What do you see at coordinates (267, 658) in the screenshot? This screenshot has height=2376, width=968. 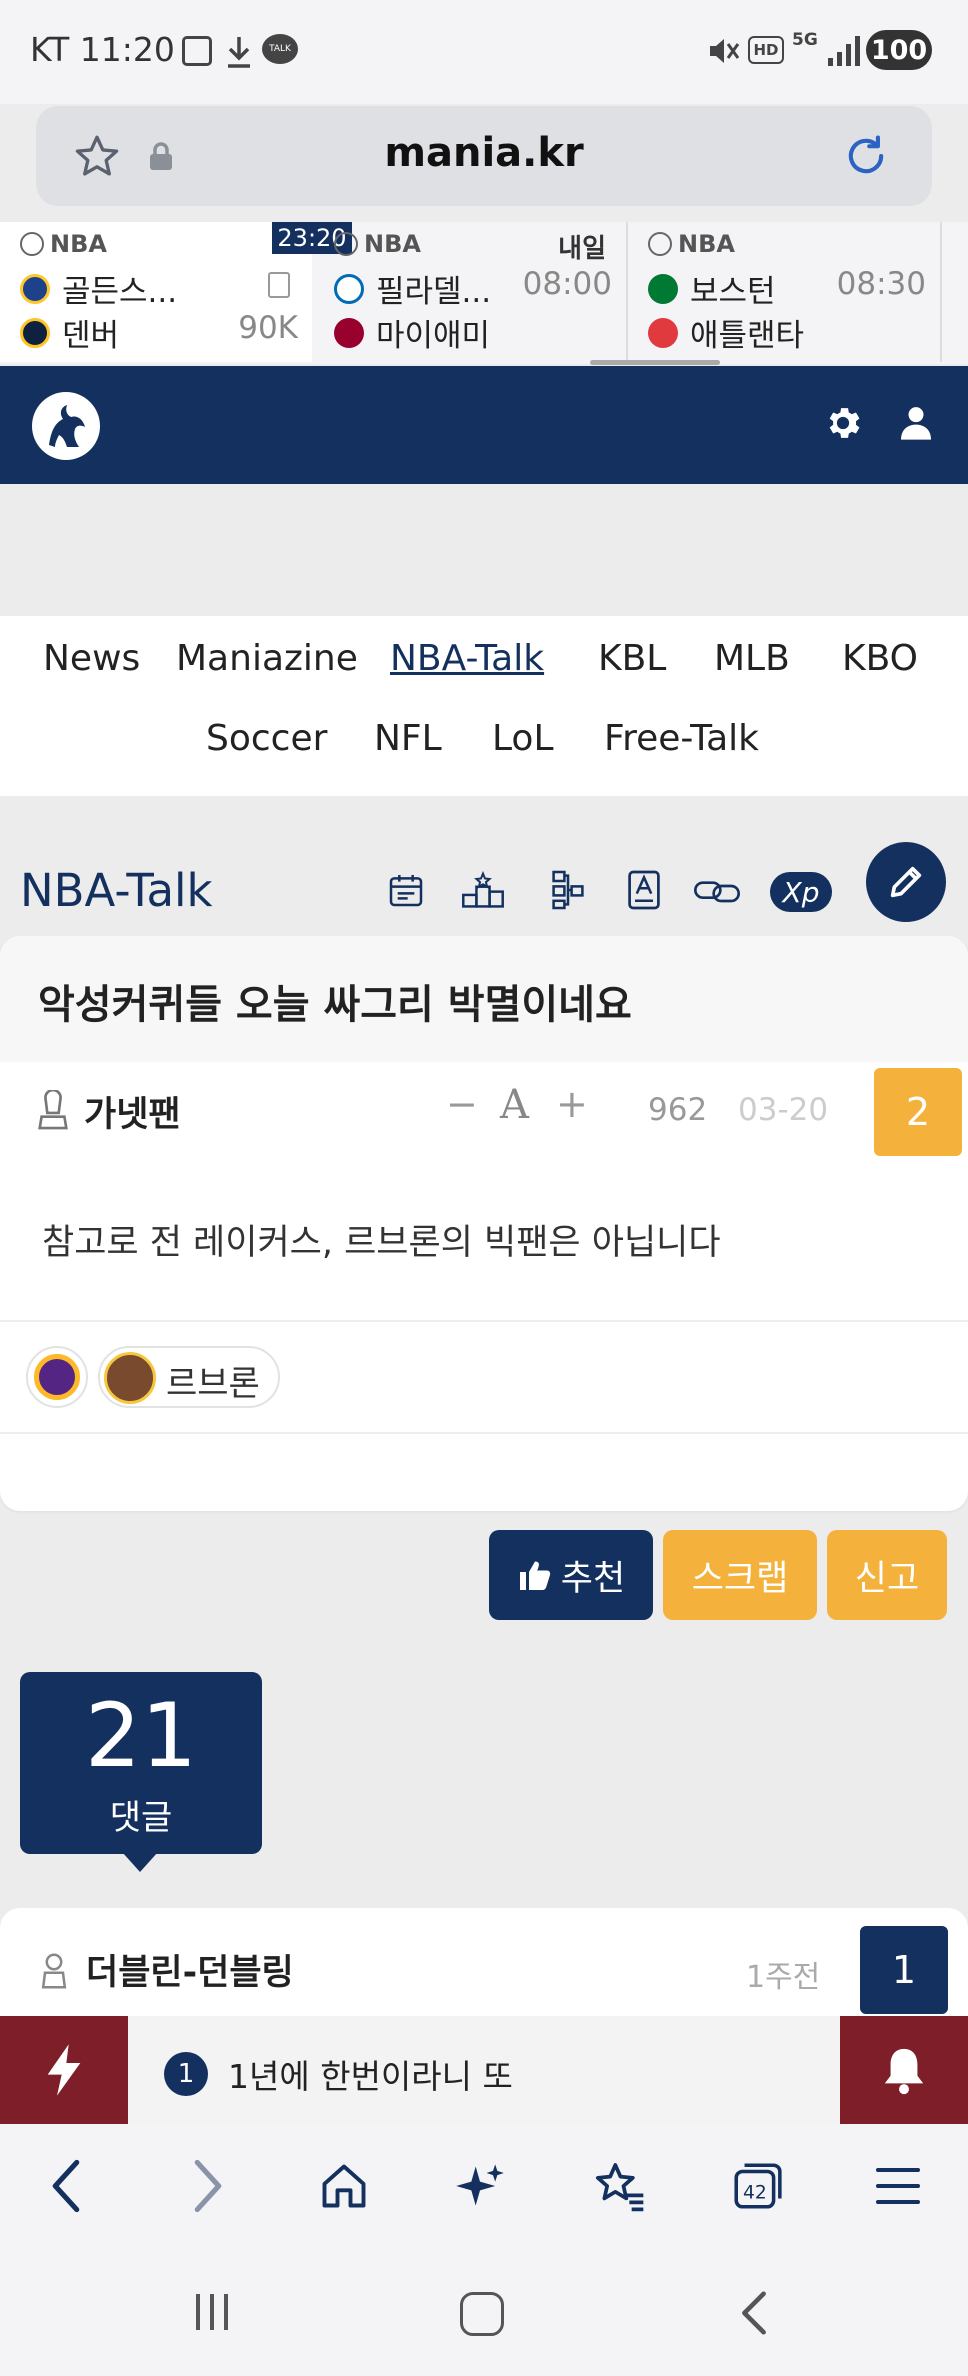 I see `nav-maniazine: Maniazine` at bounding box center [267, 658].